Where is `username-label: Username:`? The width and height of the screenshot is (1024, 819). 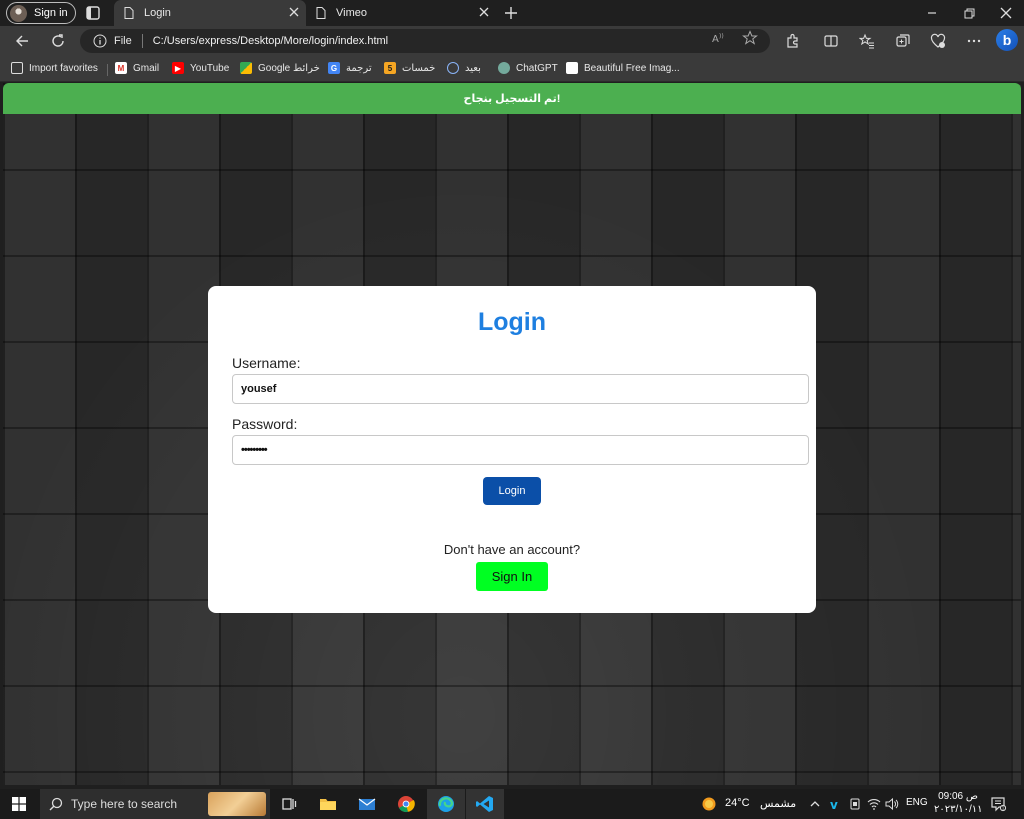 username-label: Username: is located at coordinates (266, 363).